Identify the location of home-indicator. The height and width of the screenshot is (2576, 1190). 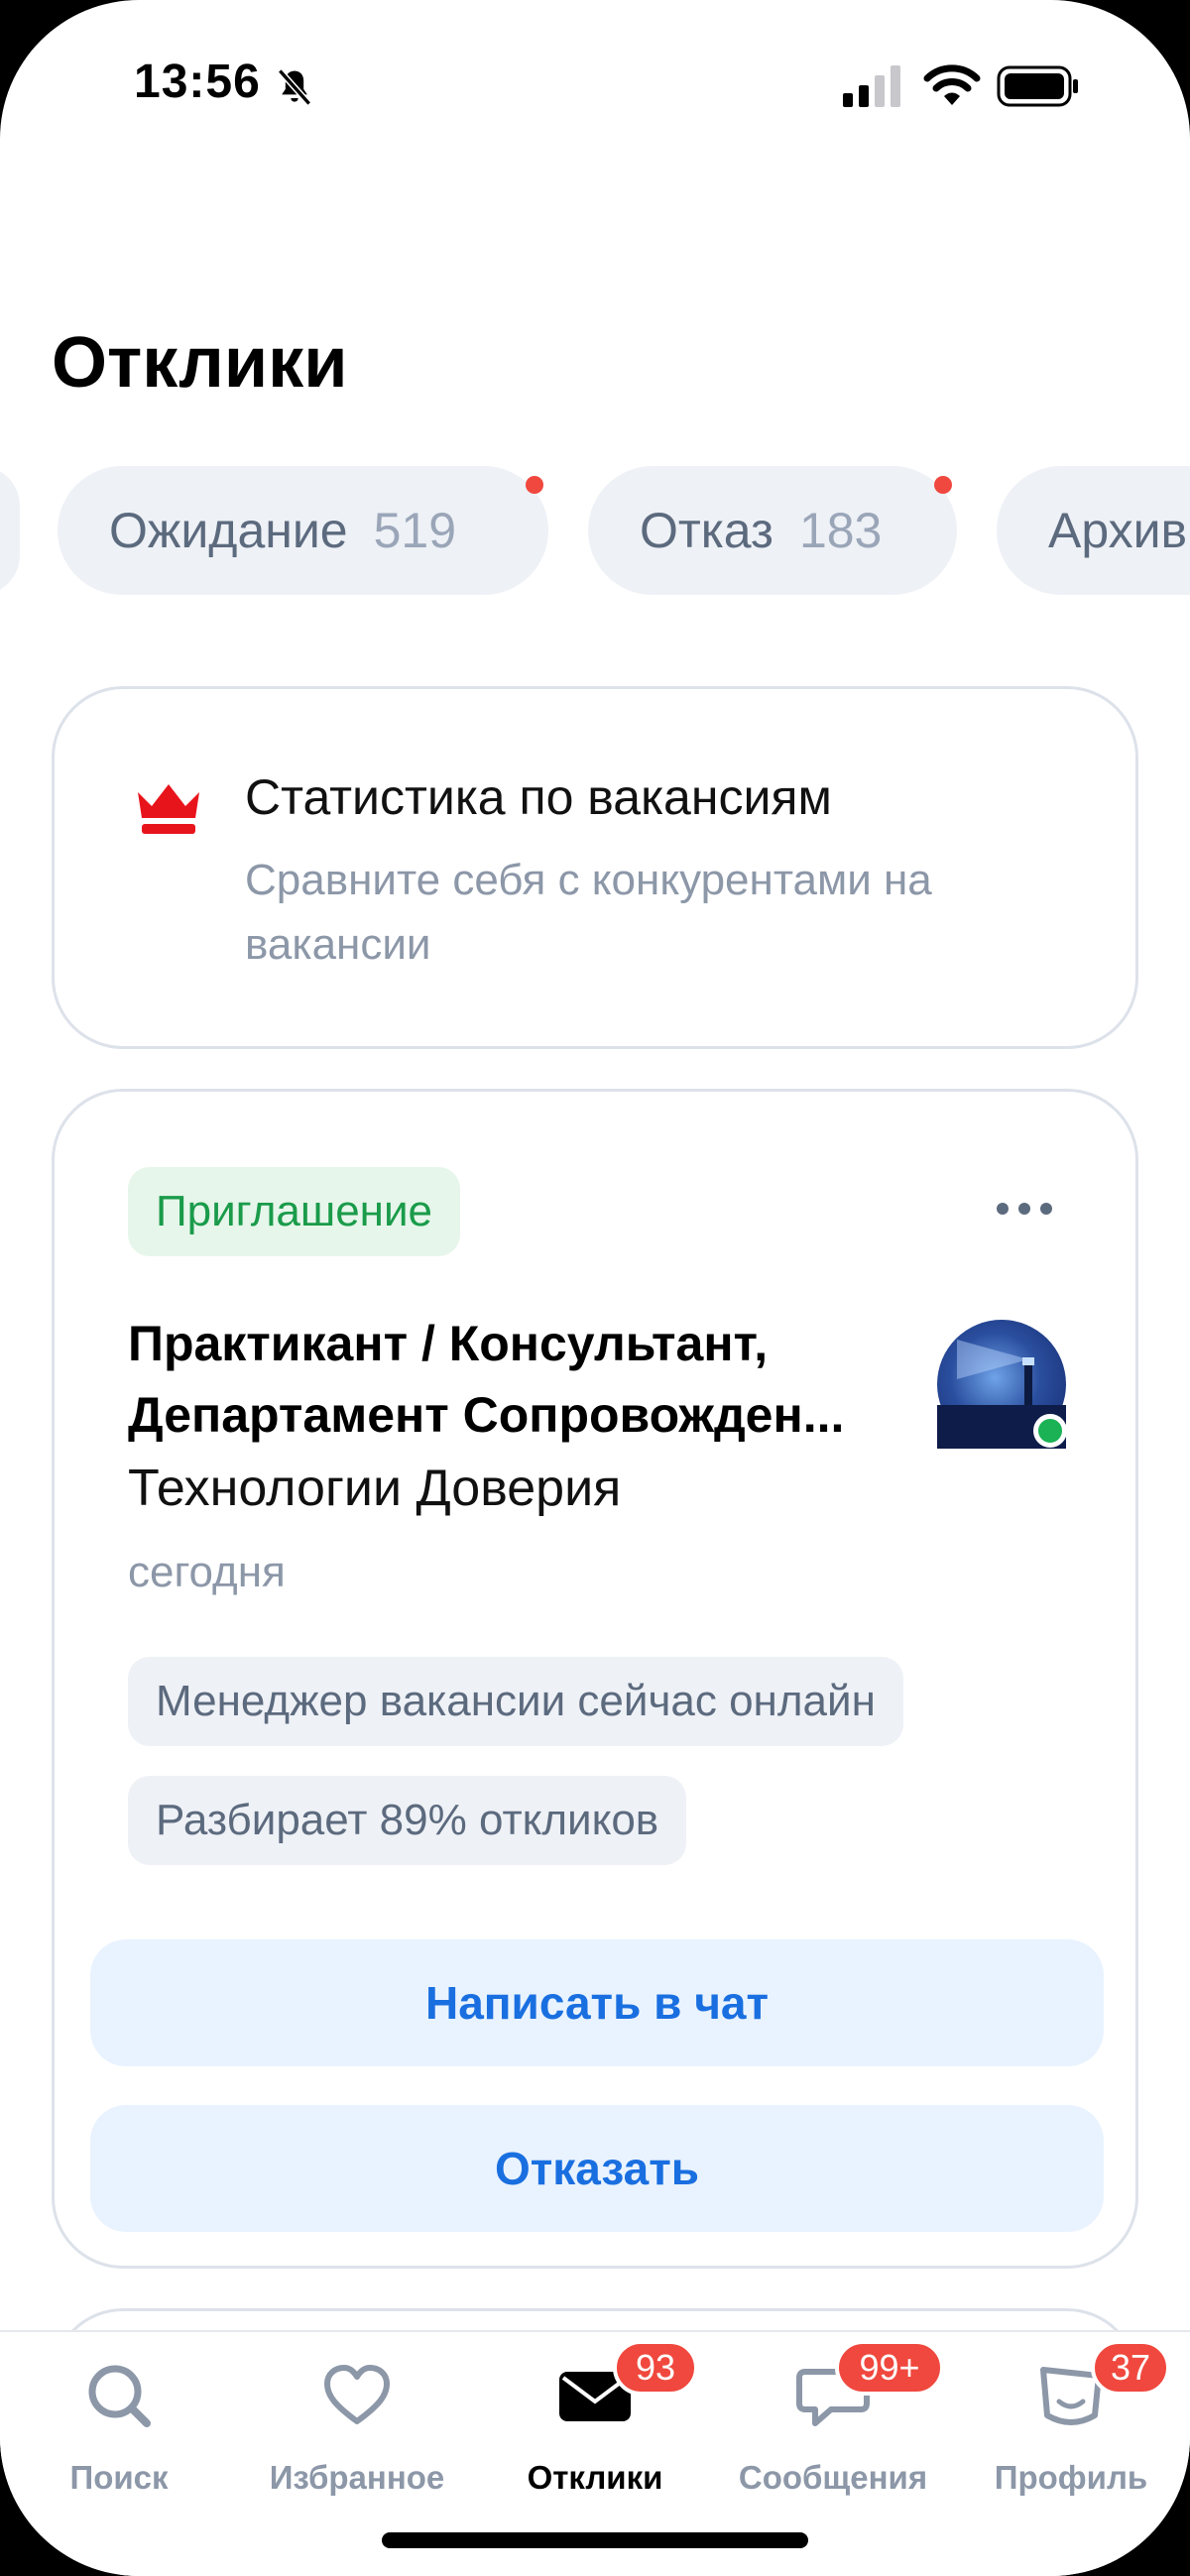
(595, 2540).